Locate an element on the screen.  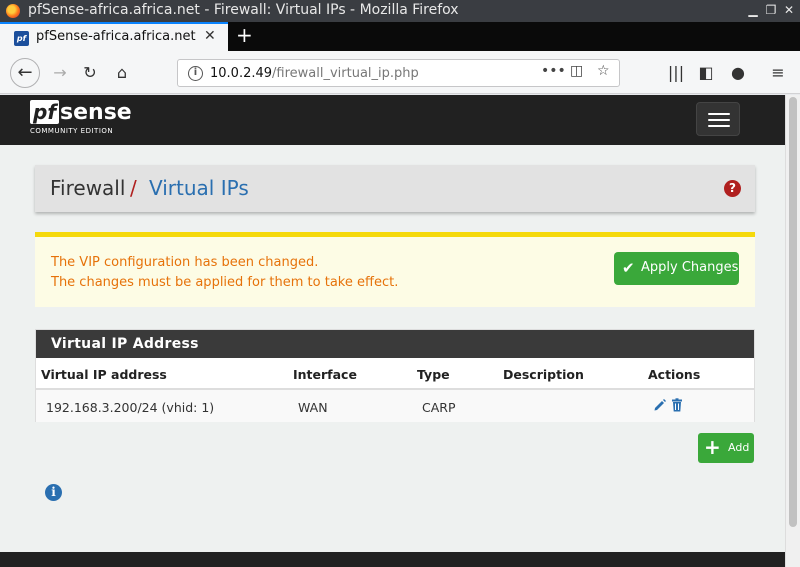
forward-arrow-icon: → is located at coordinates (60, 73).